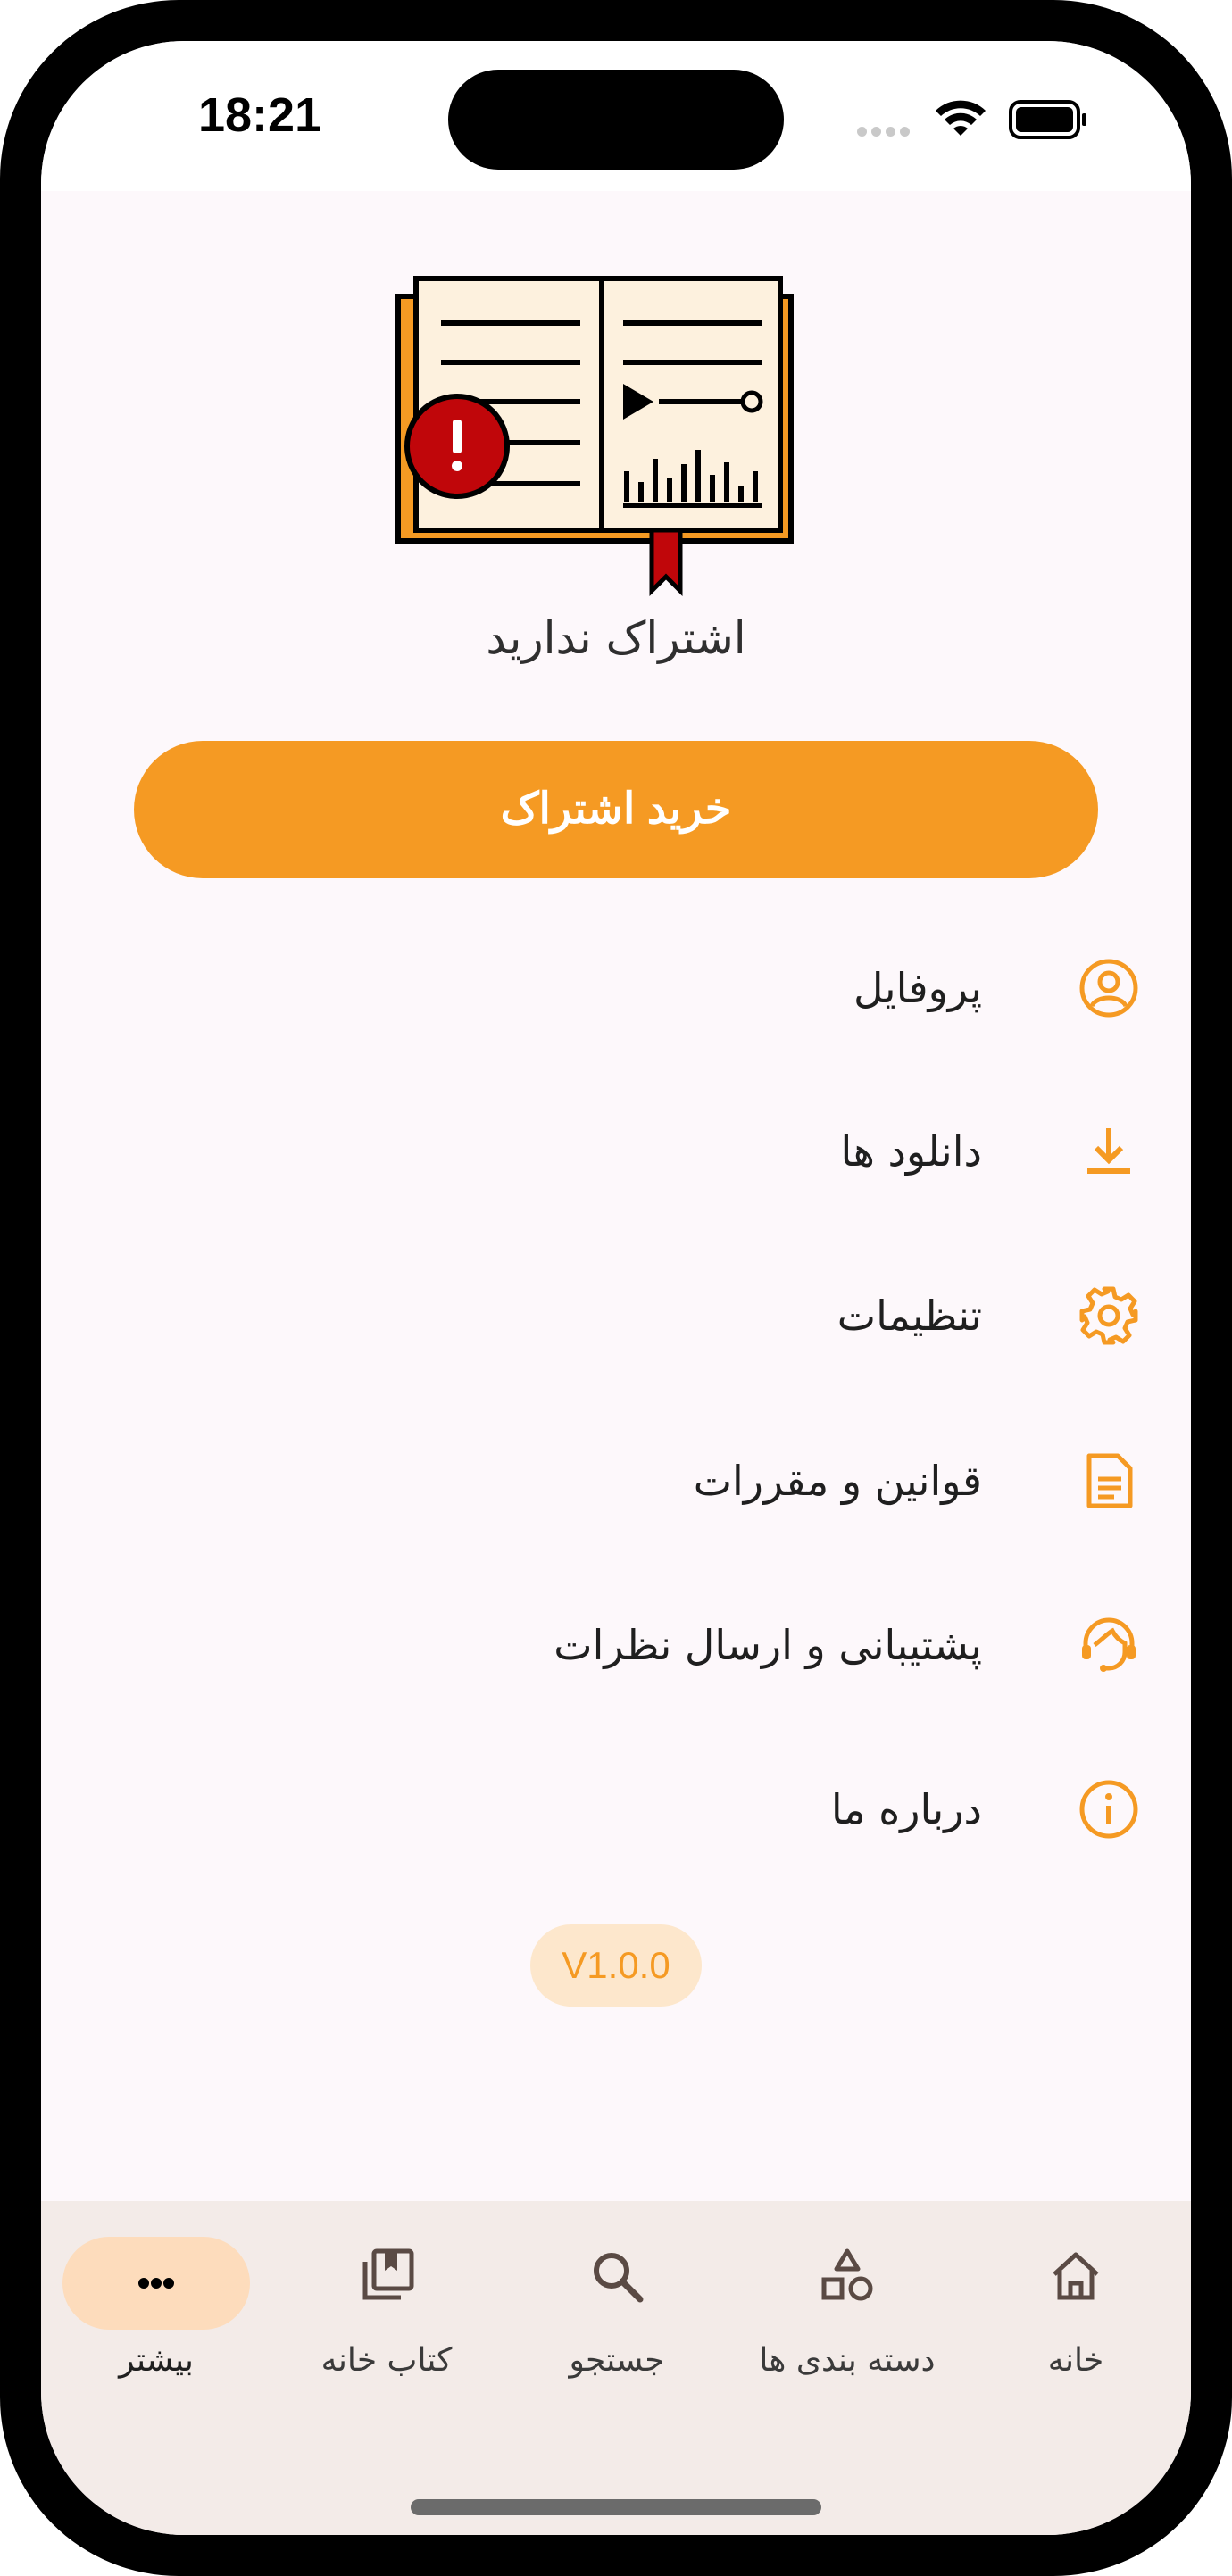 Image resolution: width=1232 pixels, height=2576 pixels. I want to click on nav-label: جستجو, so click(617, 2360).